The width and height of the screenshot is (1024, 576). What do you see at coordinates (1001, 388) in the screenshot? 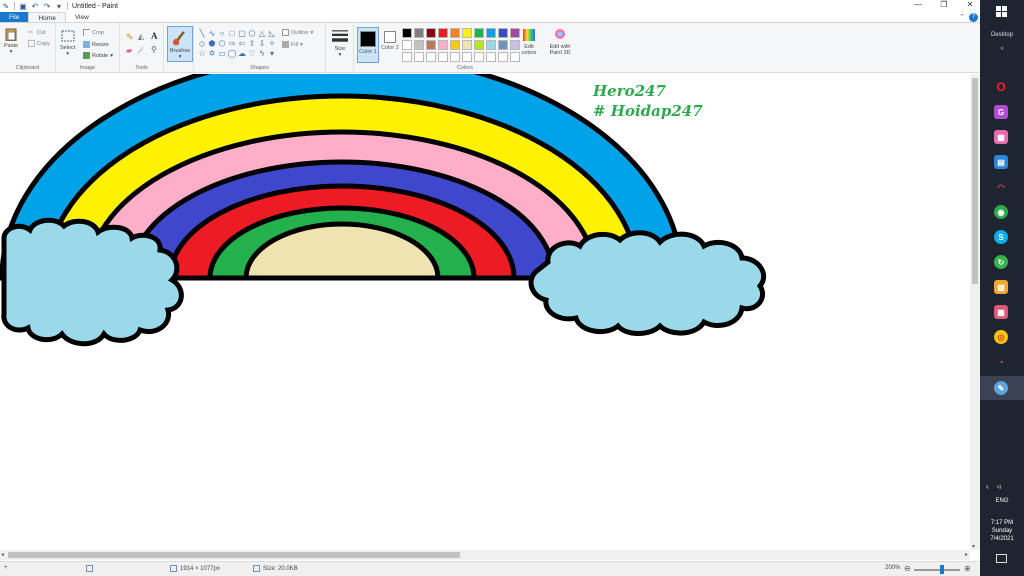
I see `paint-taskbar-icon: ✎` at bounding box center [1001, 388].